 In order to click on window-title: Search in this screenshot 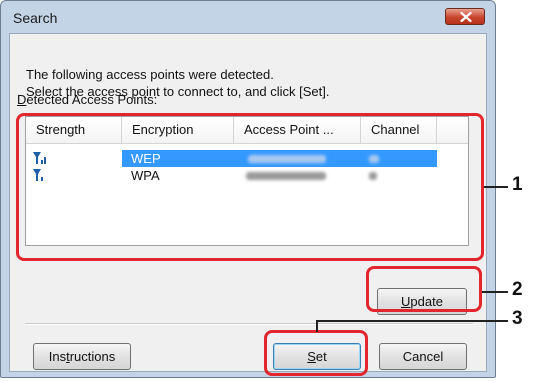, I will do `click(35, 18)`.